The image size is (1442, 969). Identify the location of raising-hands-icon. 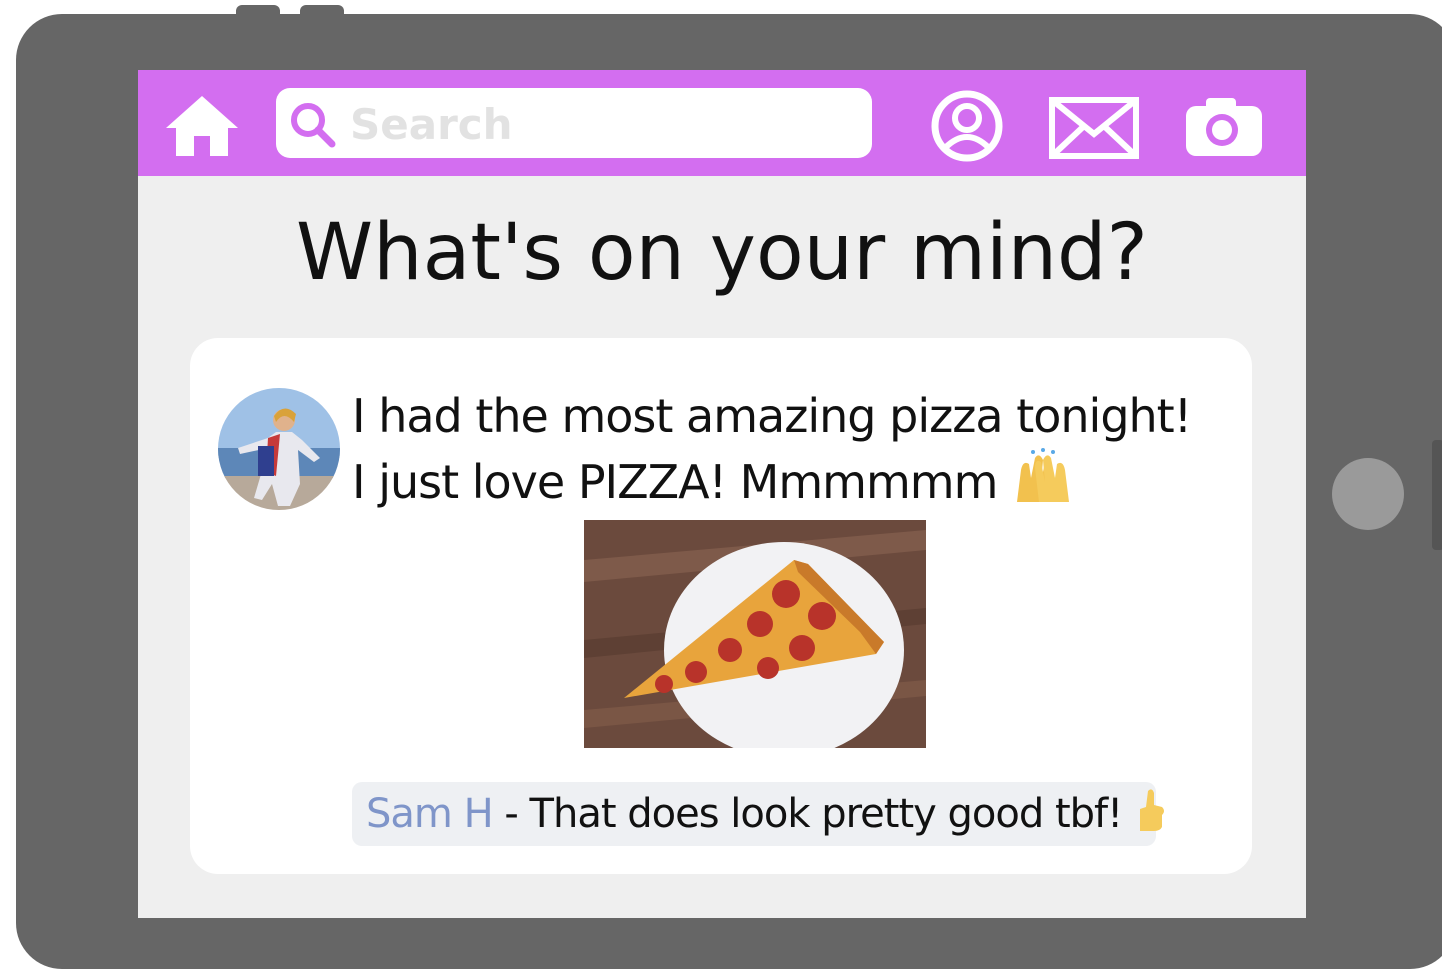
(1043, 484).